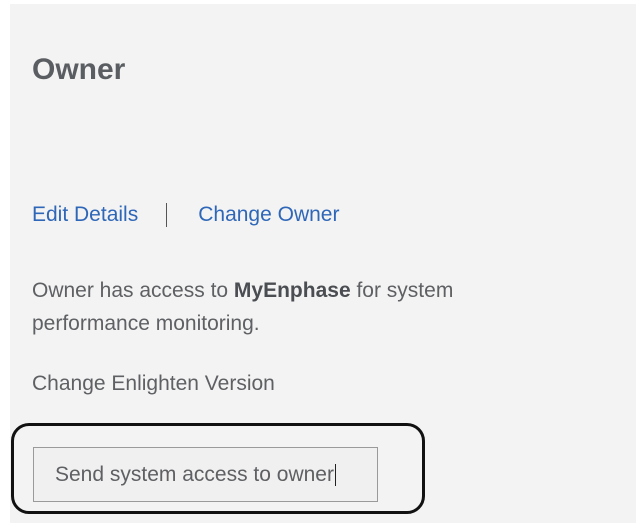 The image size is (636, 523). I want to click on description-prefix: Owner has access to, so click(133, 290).